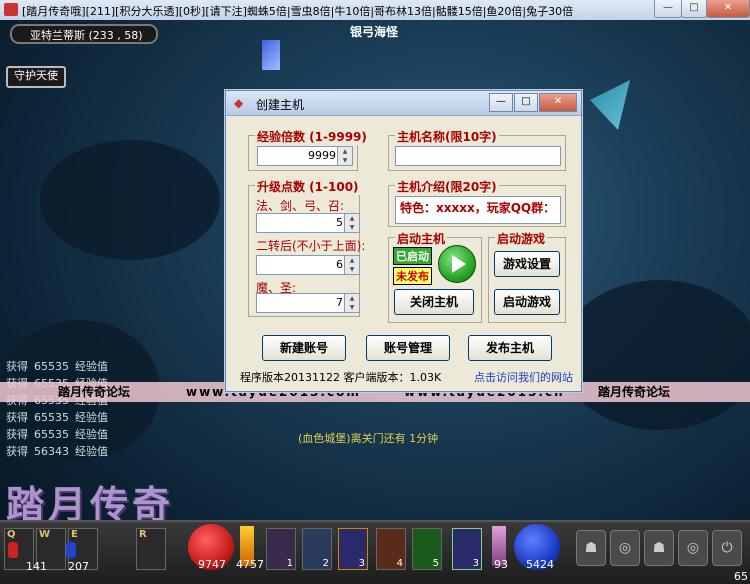  Describe the element at coordinates (668, 9) in the screenshot. I see `minimize-button: —` at that location.